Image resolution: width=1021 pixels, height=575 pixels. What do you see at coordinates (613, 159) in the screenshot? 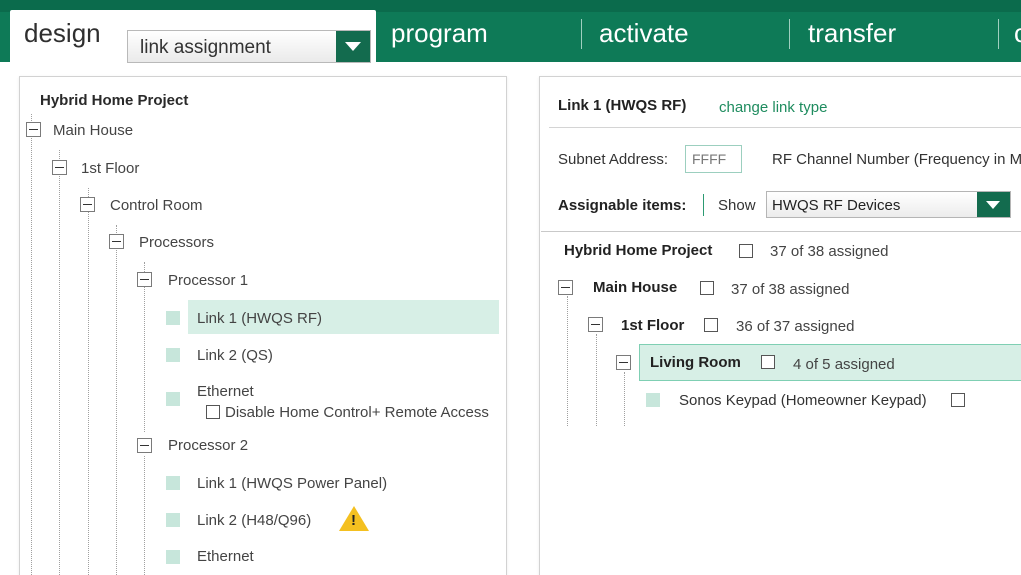
I see `subnet-address-label: Subnet Address:` at bounding box center [613, 159].